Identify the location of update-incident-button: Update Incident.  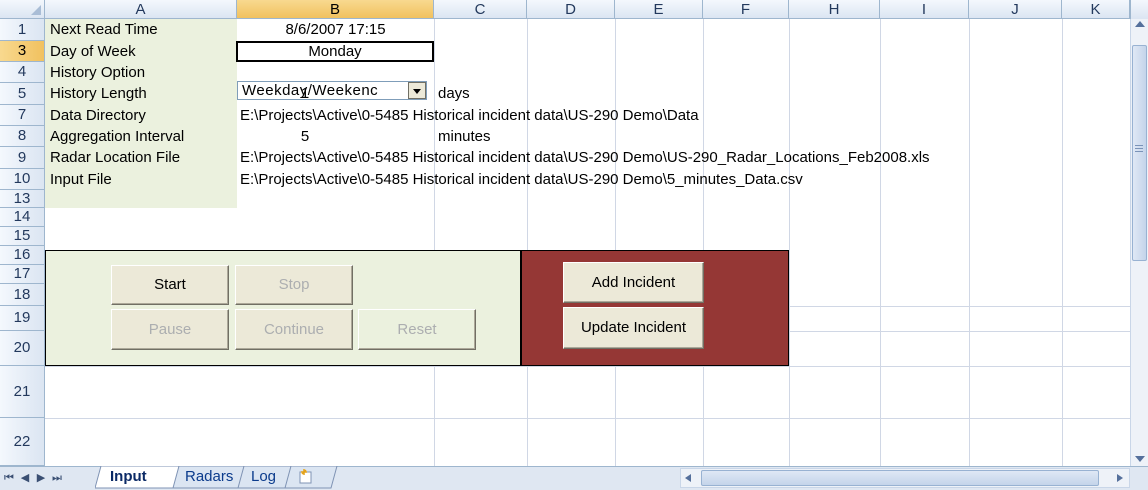
(633, 328).